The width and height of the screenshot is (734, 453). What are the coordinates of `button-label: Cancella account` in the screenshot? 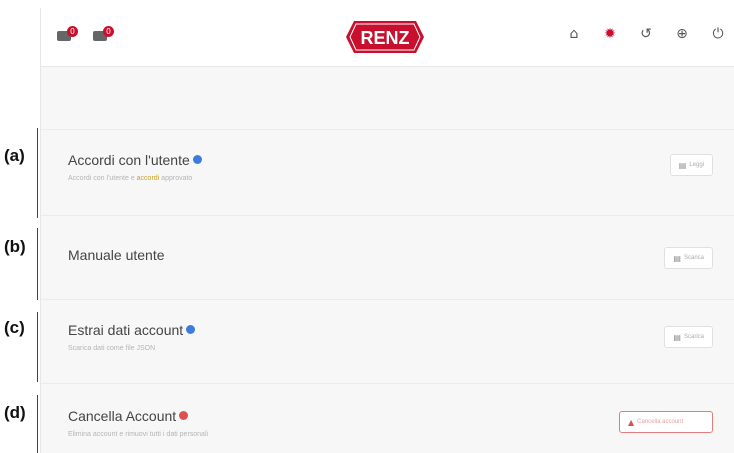 It's located at (660, 422).